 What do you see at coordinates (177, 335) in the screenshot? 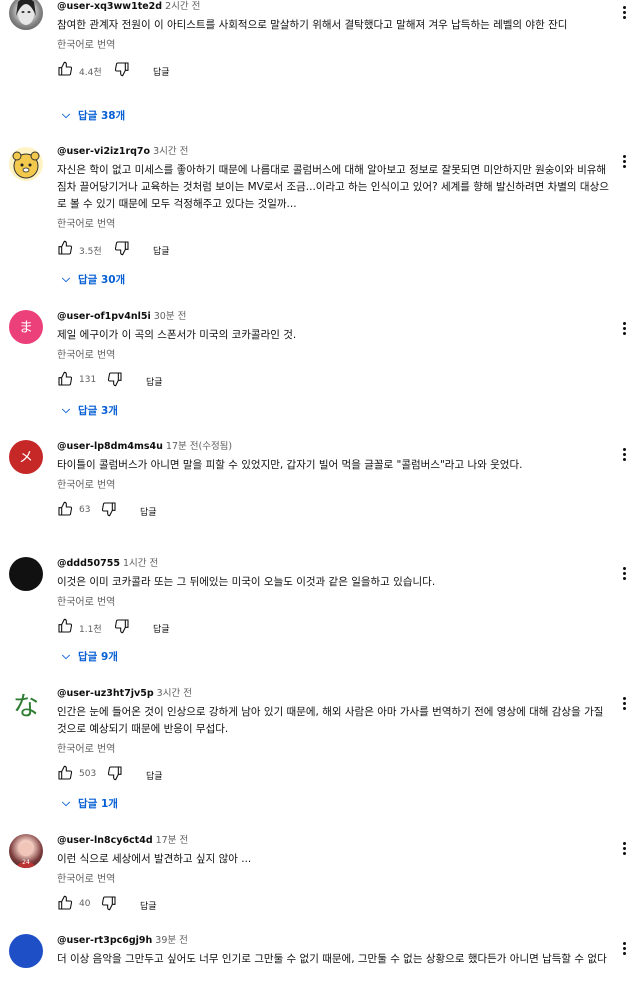
I see `comment-text: 제일 에구이가 이 곡의 스폰서가 미국의 코카콜라인 것.` at bounding box center [177, 335].